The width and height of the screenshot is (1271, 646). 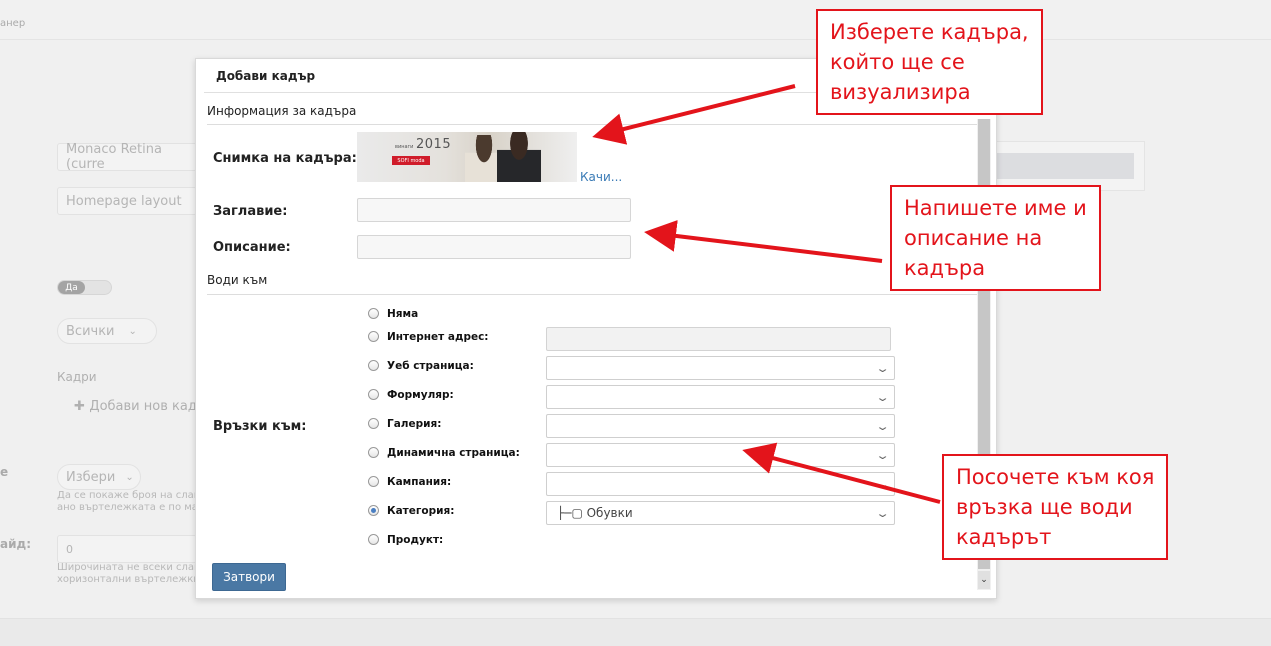 What do you see at coordinates (130, 579) in the screenshot?
I see `hint-text: хоризонтални въртележки!` at bounding box center [130, 579].